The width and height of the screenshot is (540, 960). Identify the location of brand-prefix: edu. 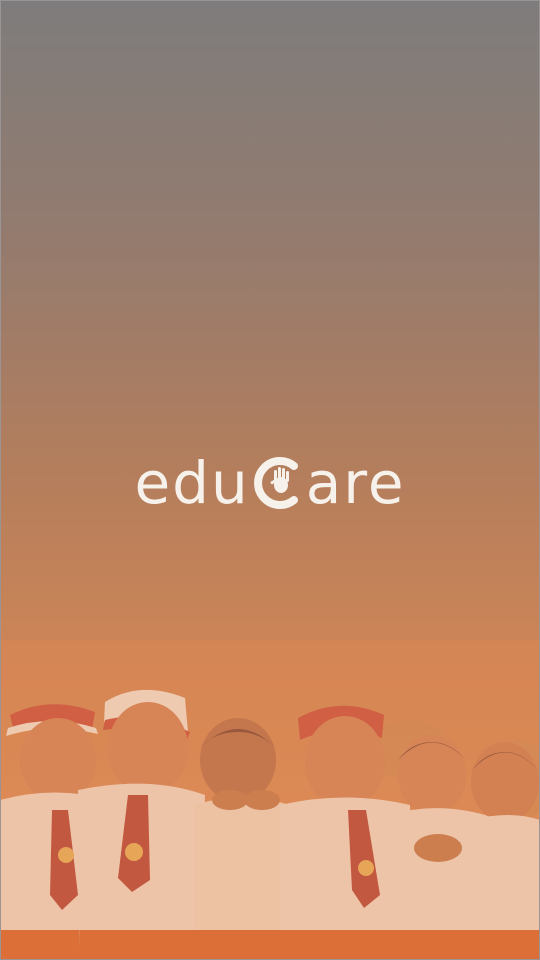
(192, 483).